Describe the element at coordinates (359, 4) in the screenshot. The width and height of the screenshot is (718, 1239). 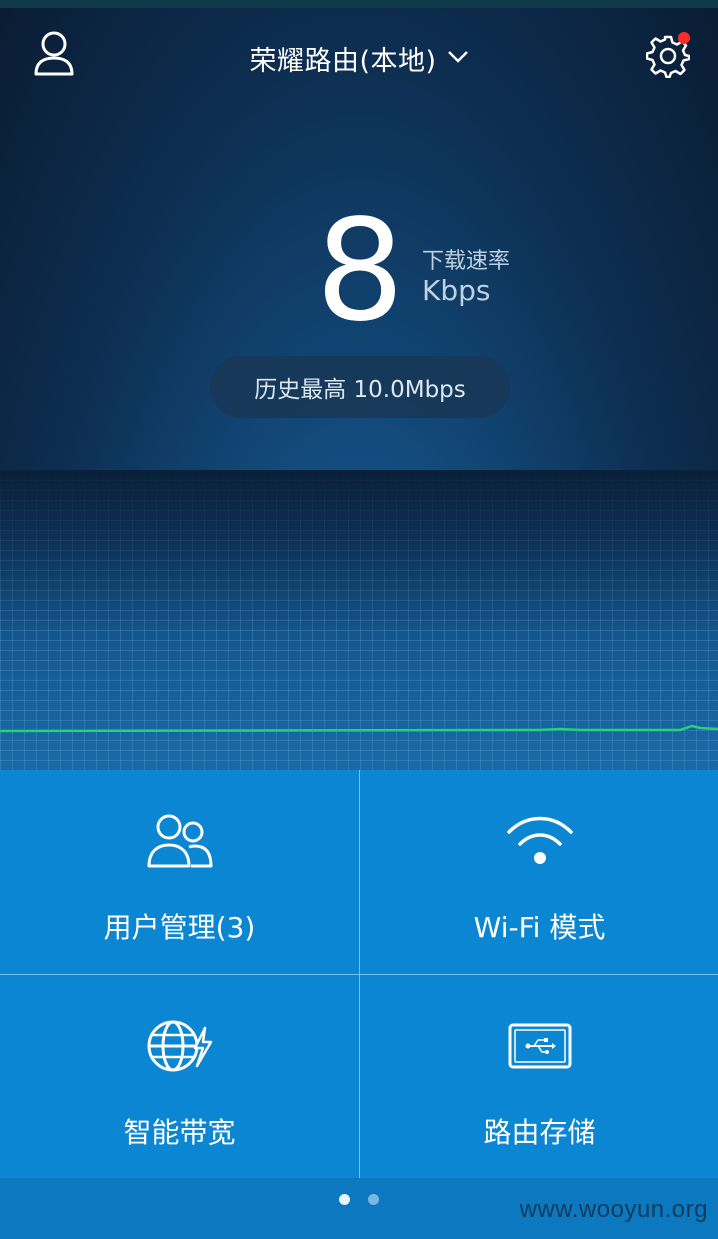
I see `status-strip` at that location.